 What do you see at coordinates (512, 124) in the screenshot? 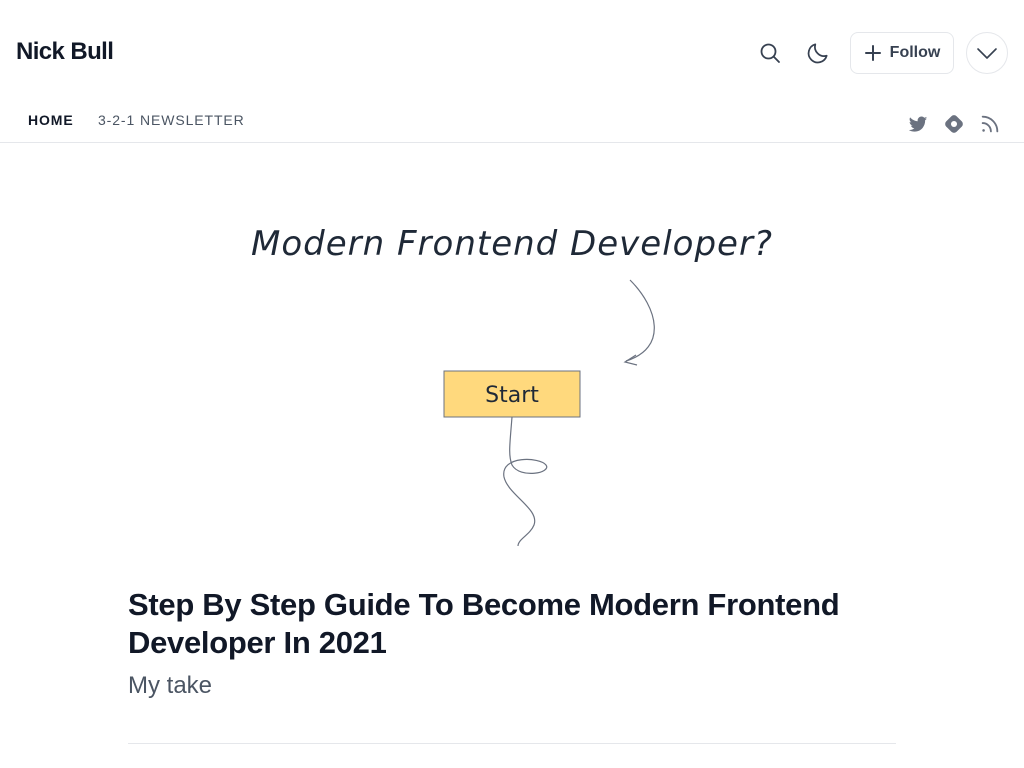
I see `blog-nav: HOME 3-2-1 NEWSLETTER` at bounding box center [512, 124].